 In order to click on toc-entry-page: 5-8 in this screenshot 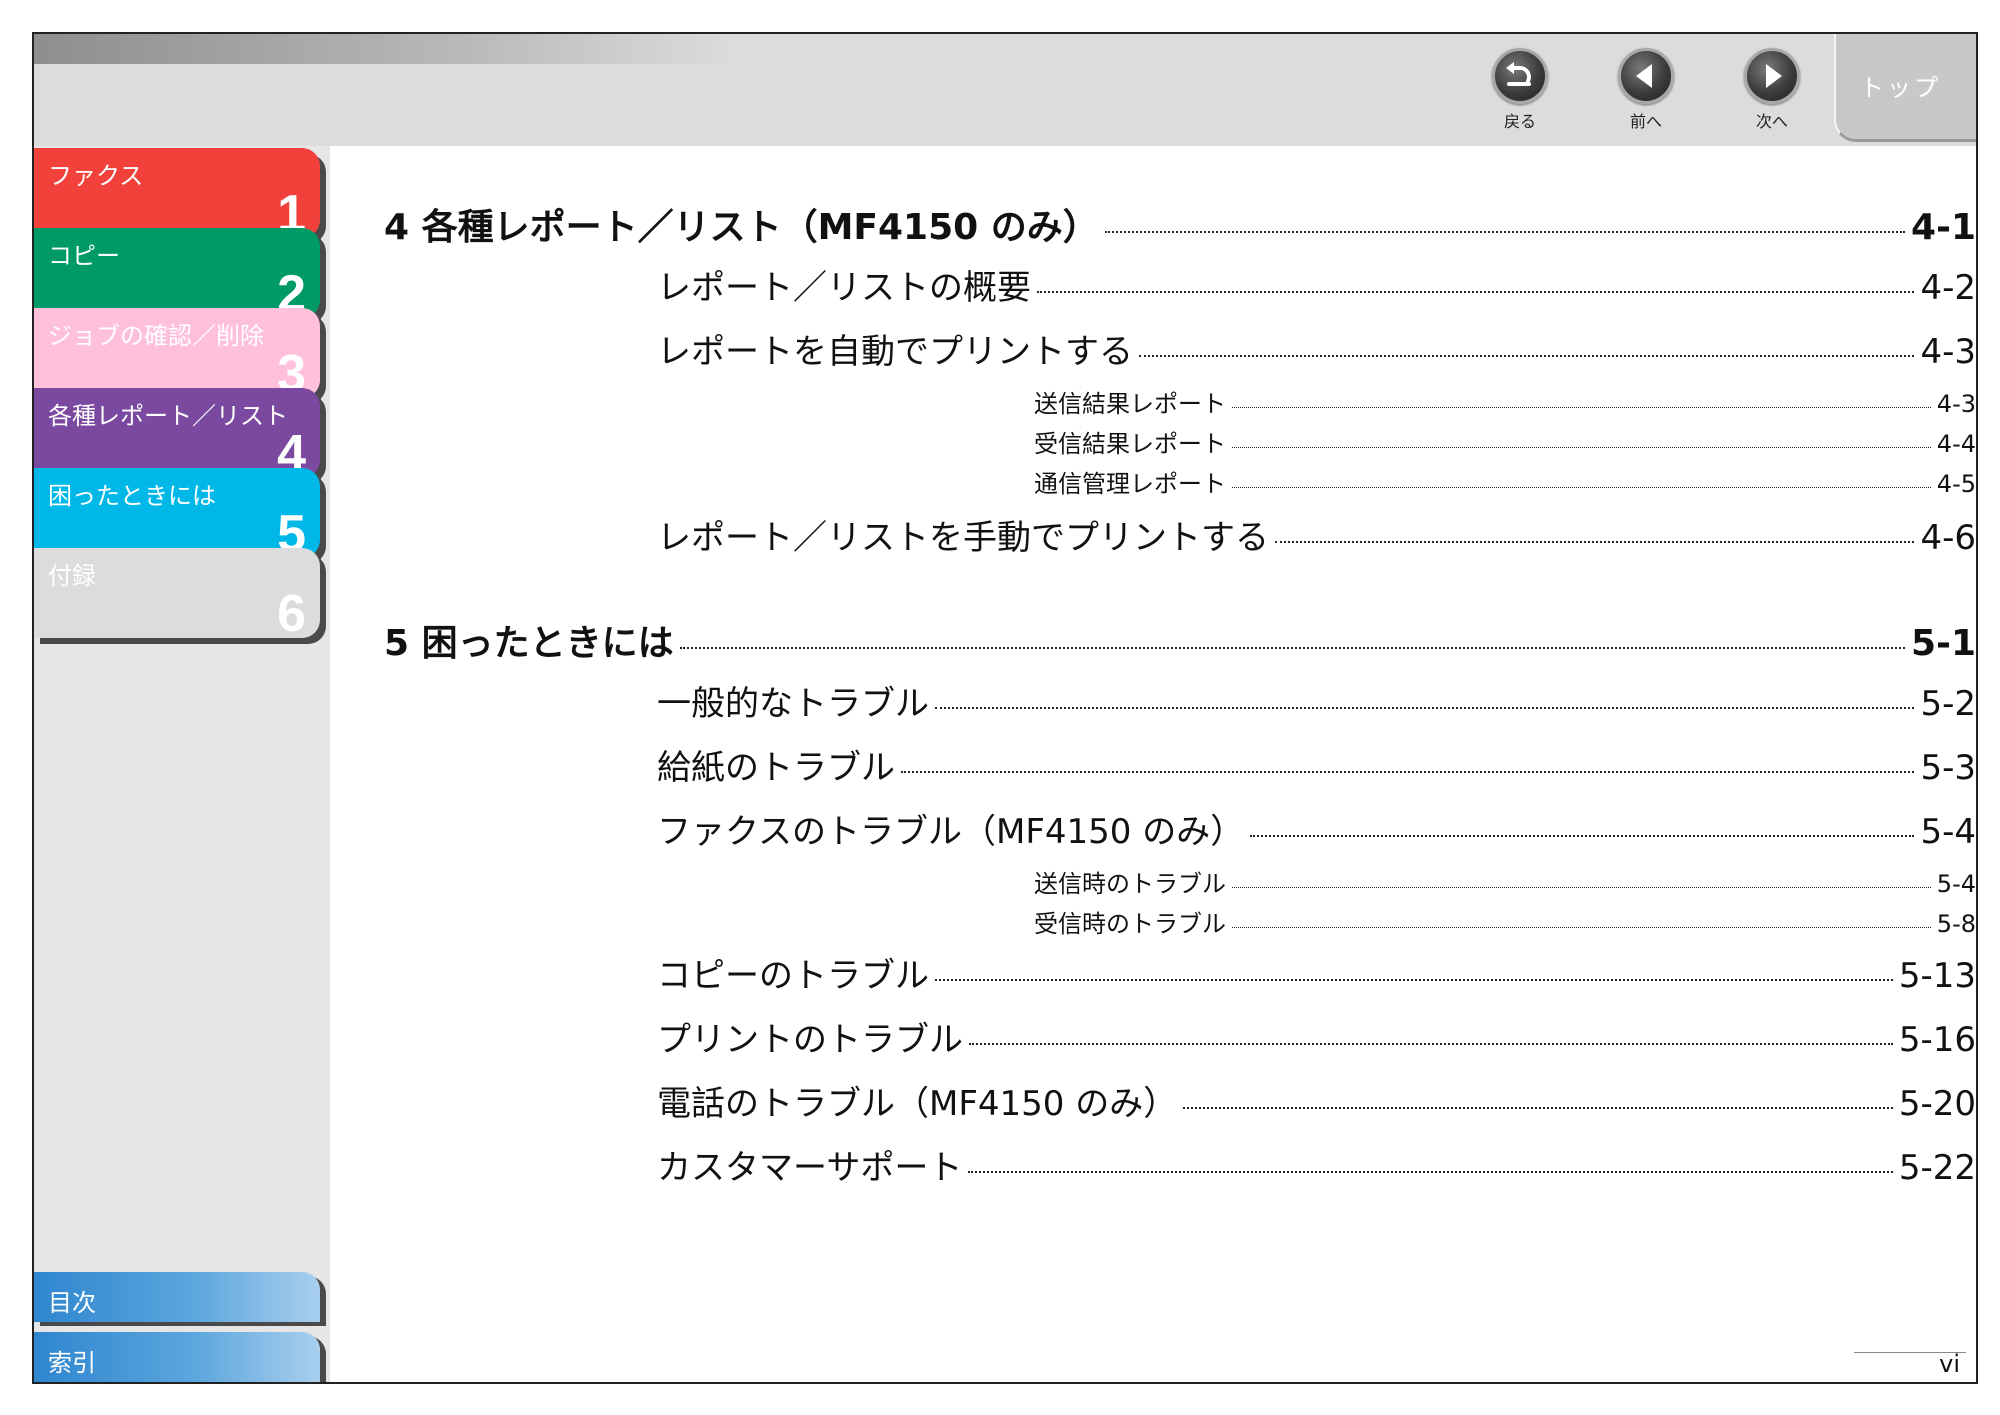, I will do `click(1956, 924)`.